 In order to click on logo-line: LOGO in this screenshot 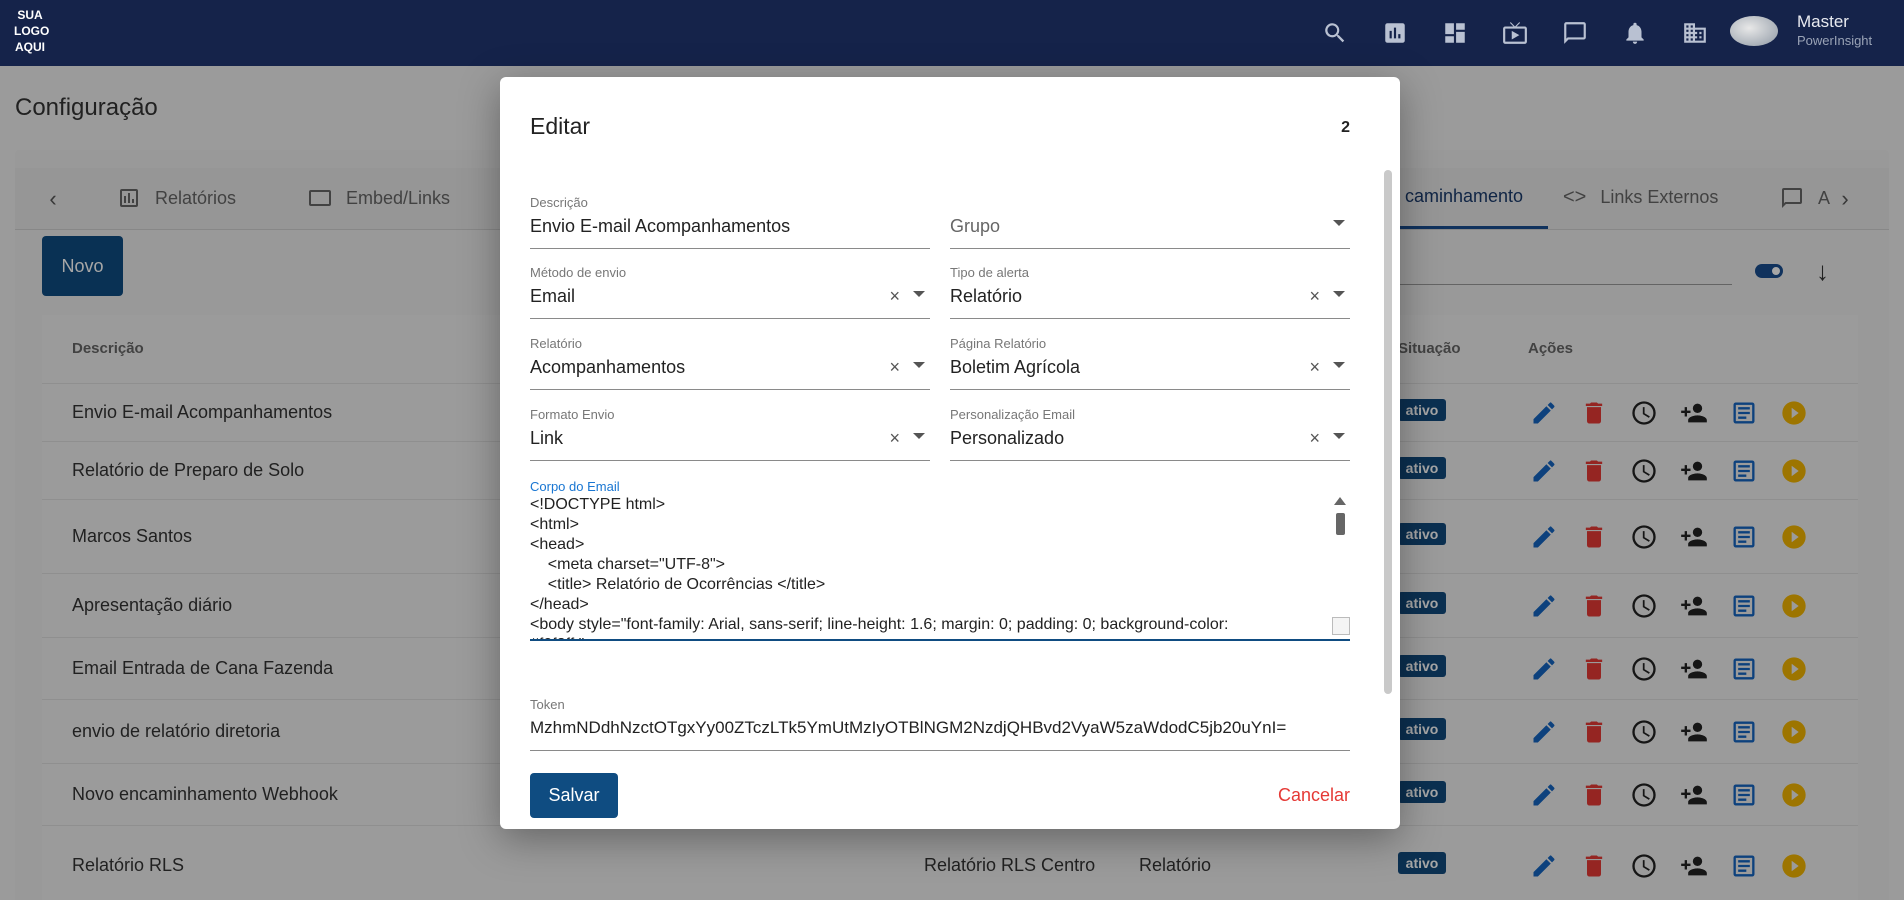, I will do `click(32, 31)`.